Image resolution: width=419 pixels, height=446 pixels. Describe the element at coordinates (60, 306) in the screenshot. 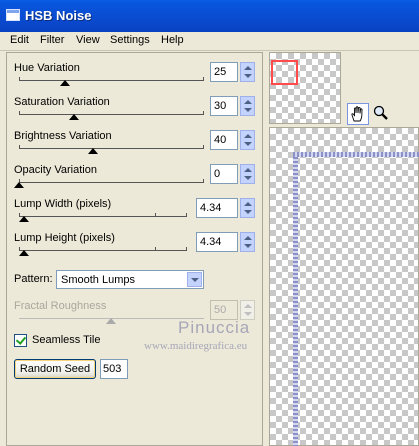

I see `fractal-roughness-label: Fractal Roughness` at that location.